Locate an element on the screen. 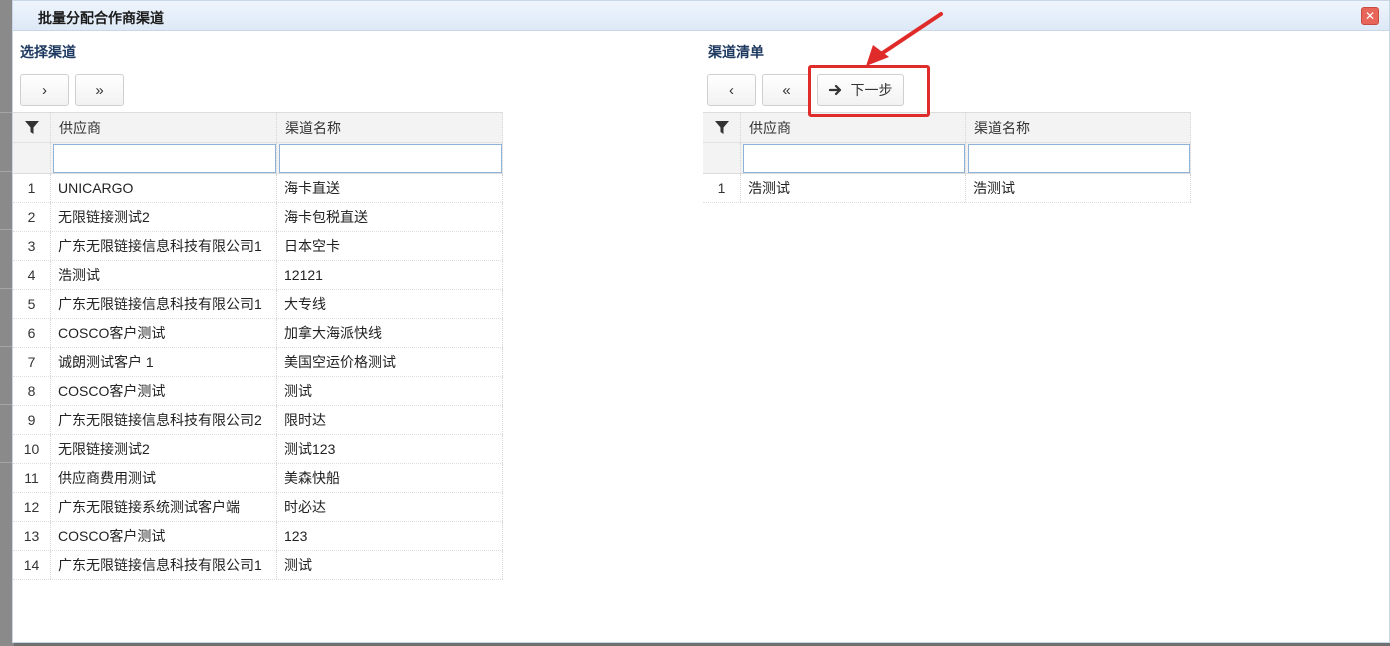 The height and width of the screenshot is (646, 1390). row-number: 14 is located at coordinates (32, 565).